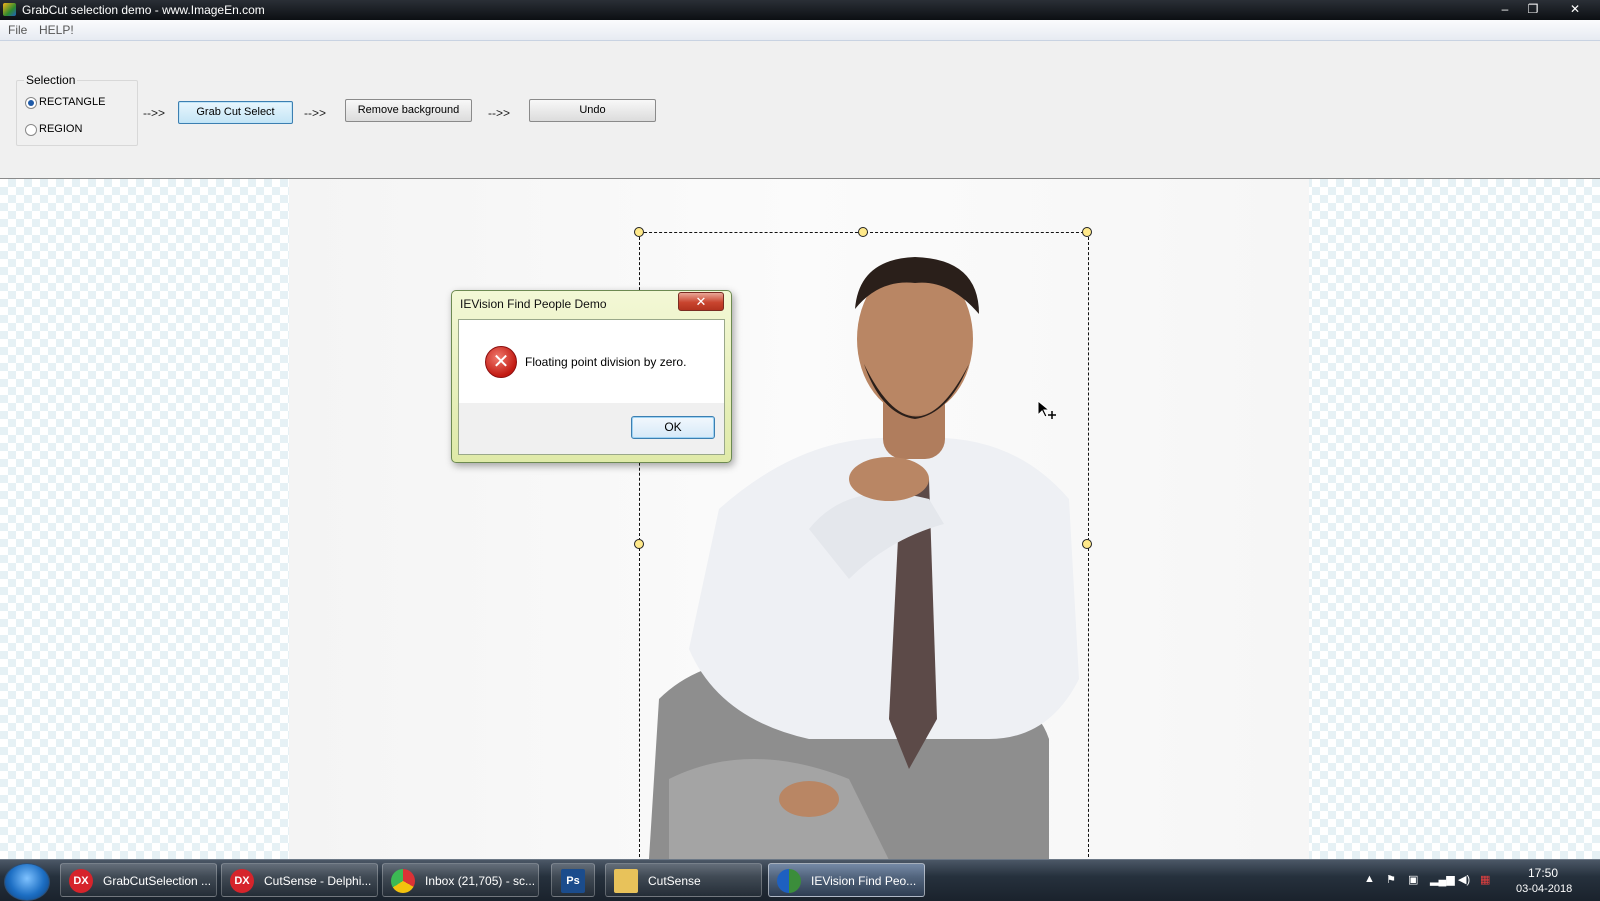  I want to click on error-icon: ✕, so click(501, 362).